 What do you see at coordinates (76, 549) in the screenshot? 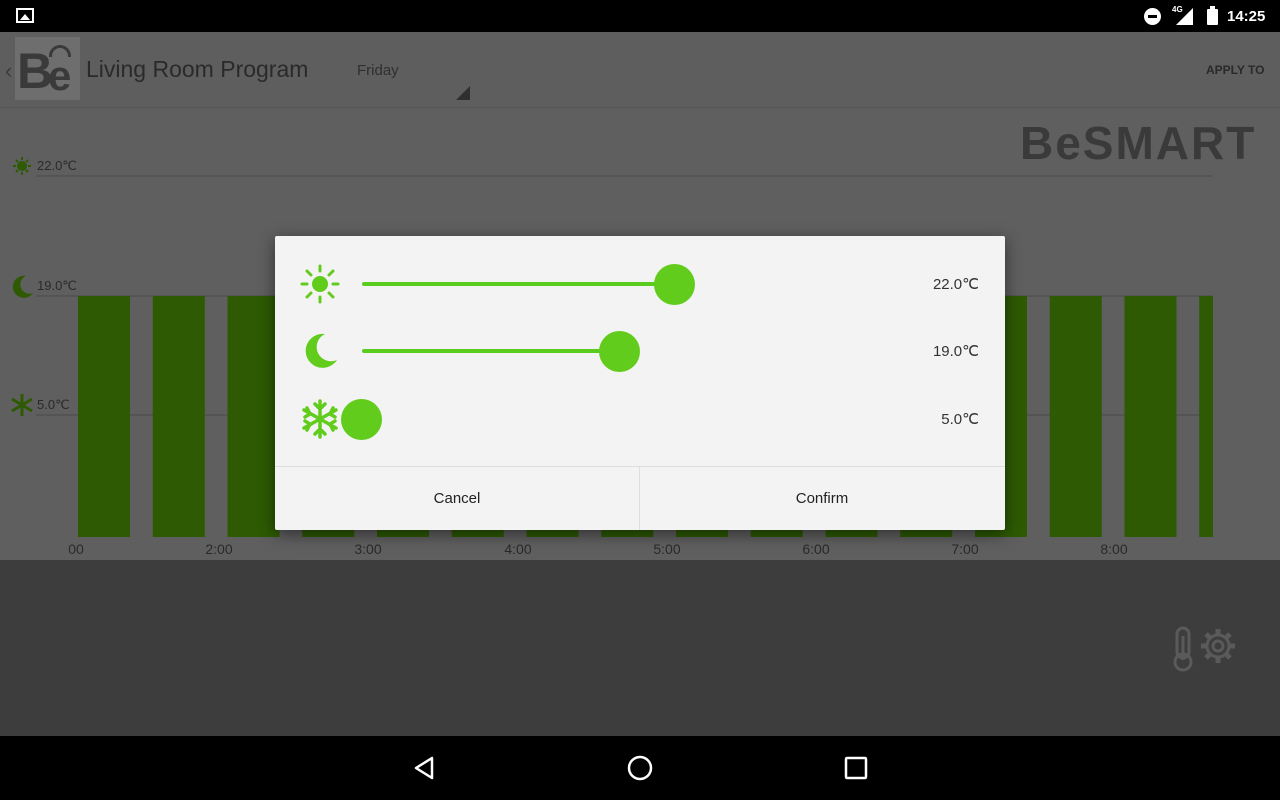
I see `x-tick-label: 00` at bounding box center [76, 549].